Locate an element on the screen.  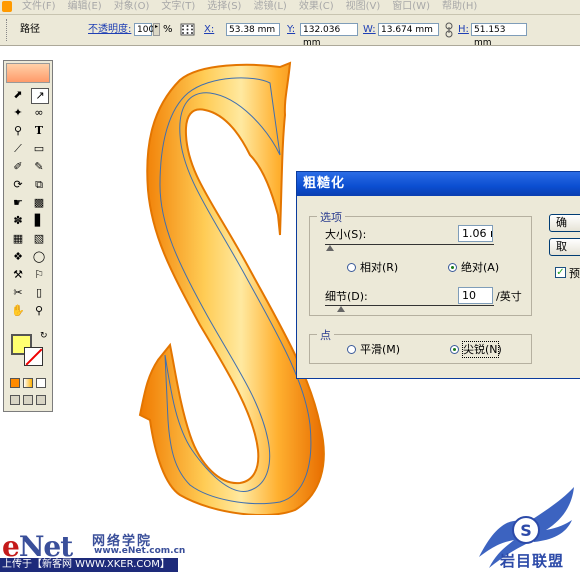
size-field: 1.06 m is located at coordinates (475, 233).